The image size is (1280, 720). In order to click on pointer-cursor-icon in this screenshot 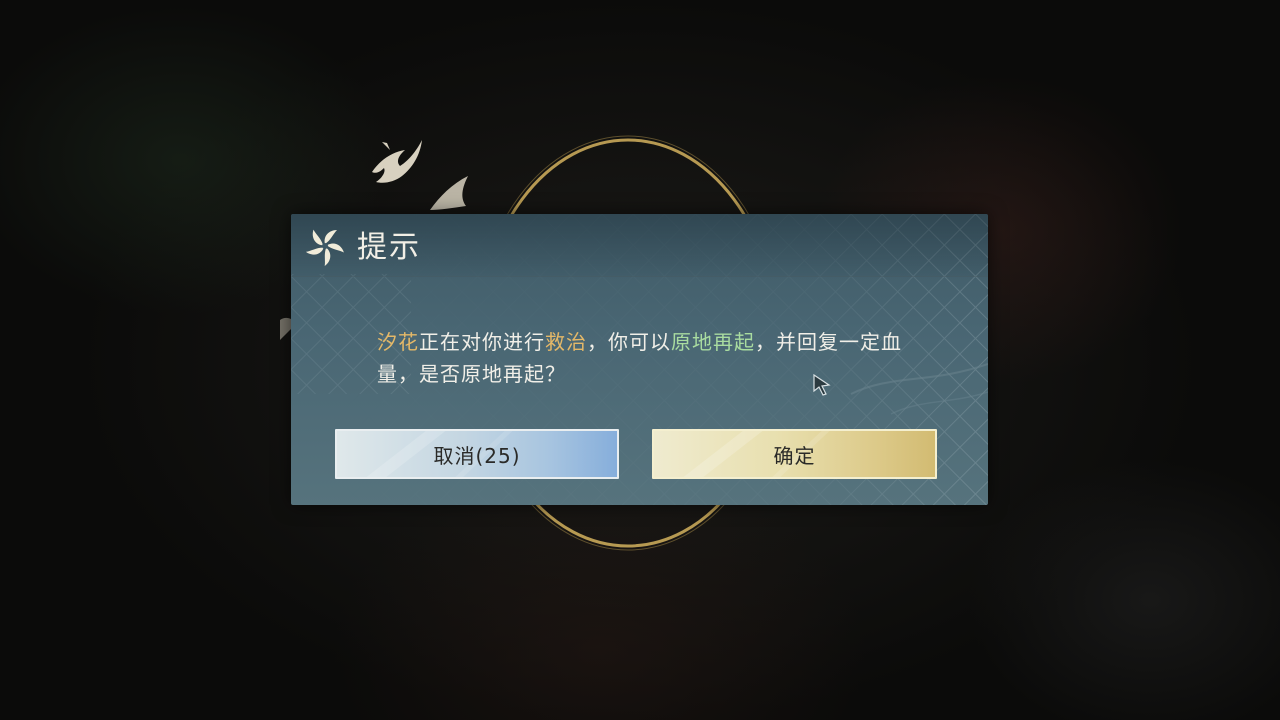, I will do `click(822, 385)`.